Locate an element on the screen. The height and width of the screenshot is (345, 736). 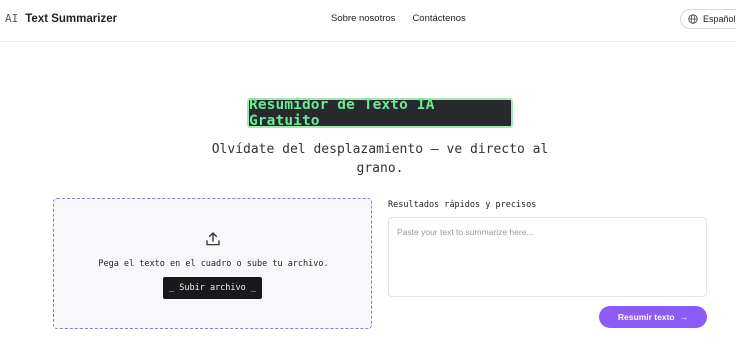
brand: AI Text Summarizer is located at coordinates (61, 18).